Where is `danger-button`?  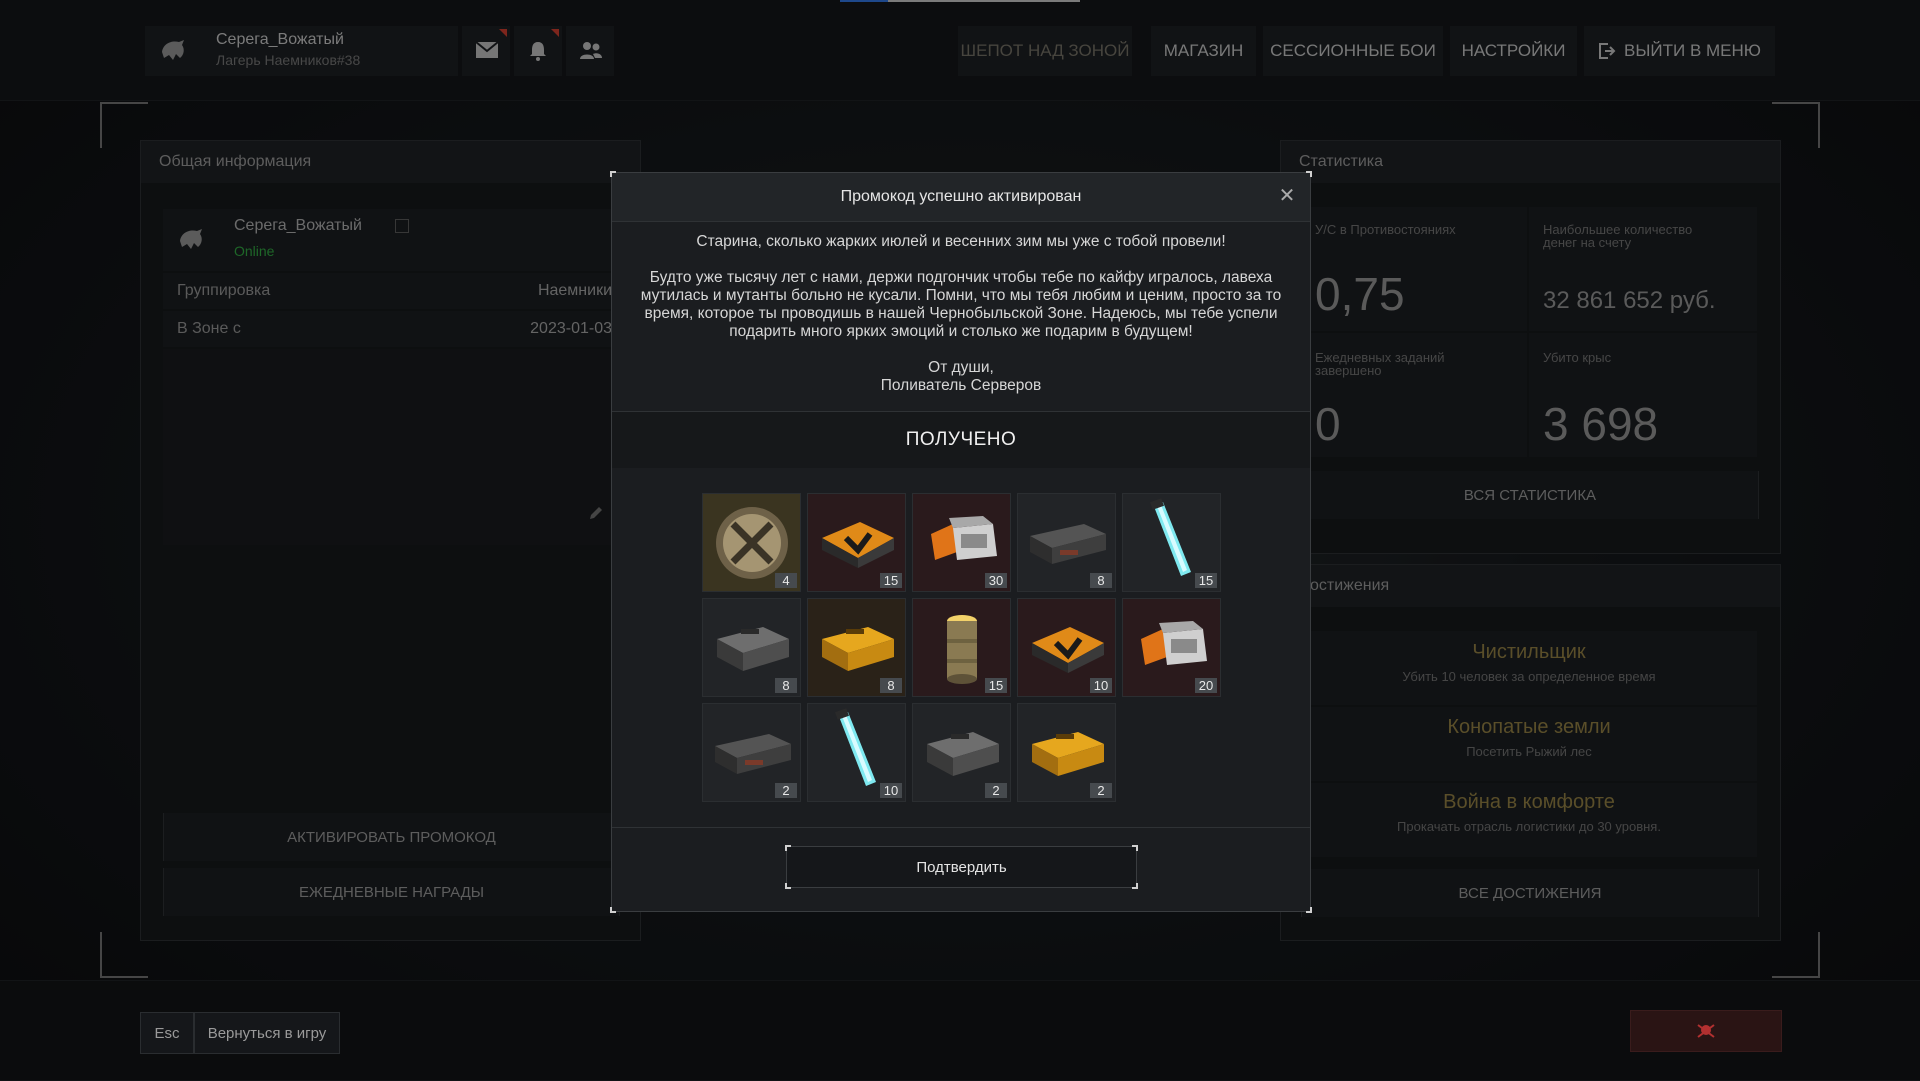 danger-button is located at coordinates (1706, 1031).